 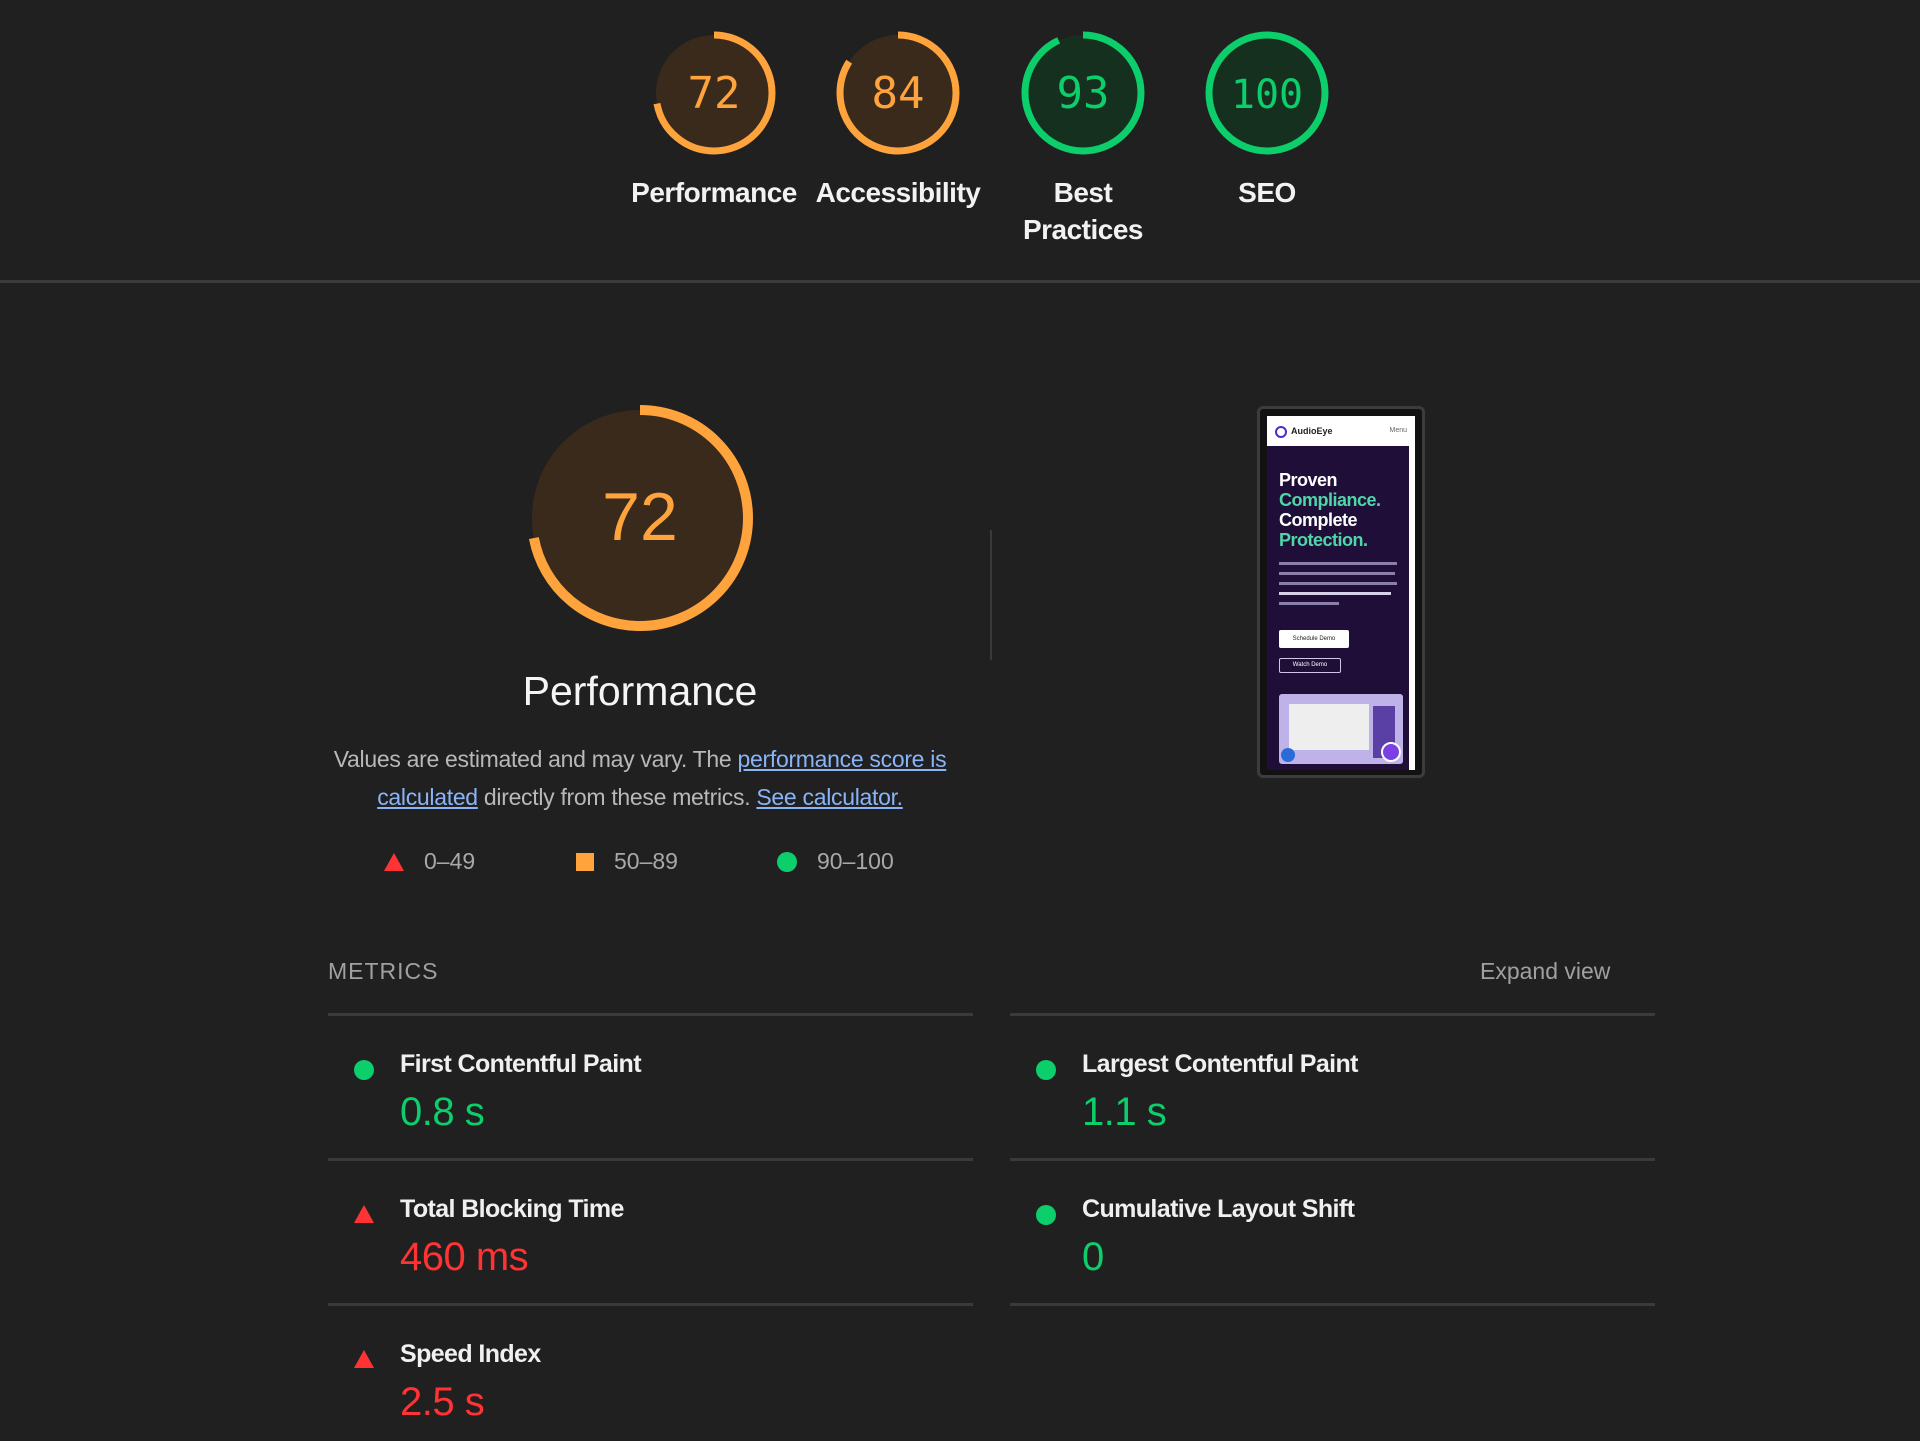 I want to click on metric-value: 460 ms, so click(x=464, y=1257).